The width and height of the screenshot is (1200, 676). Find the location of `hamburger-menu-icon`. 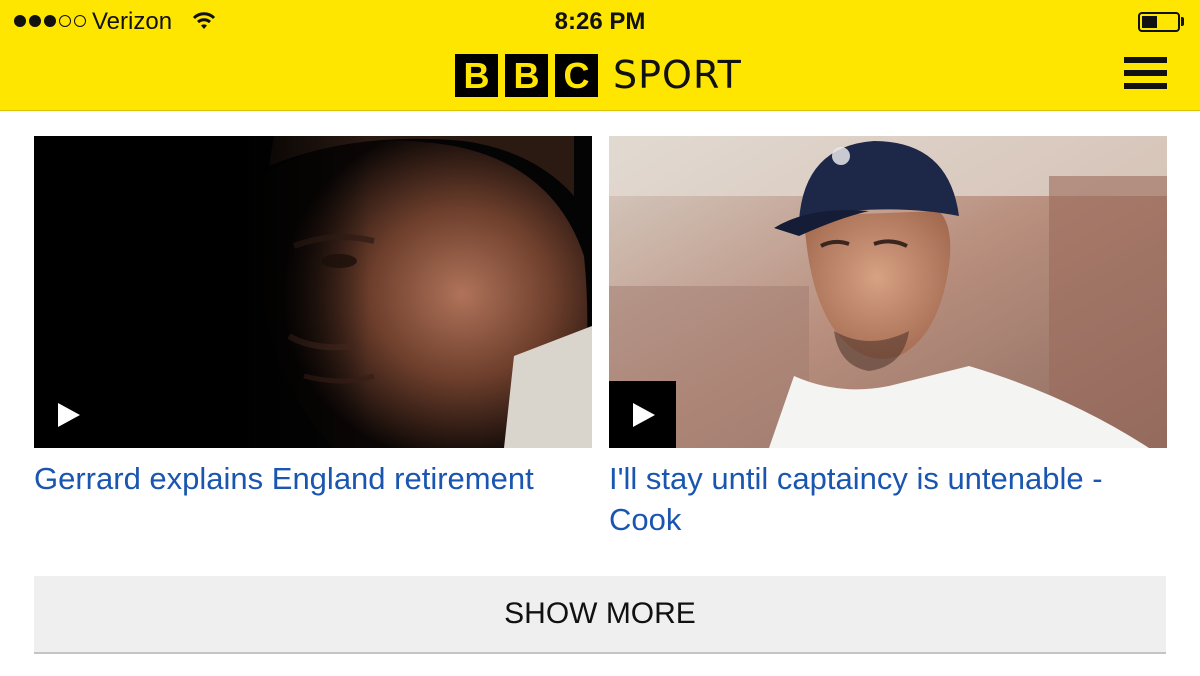

hamburger-menu-icon is located at coordinates (1145, 73).